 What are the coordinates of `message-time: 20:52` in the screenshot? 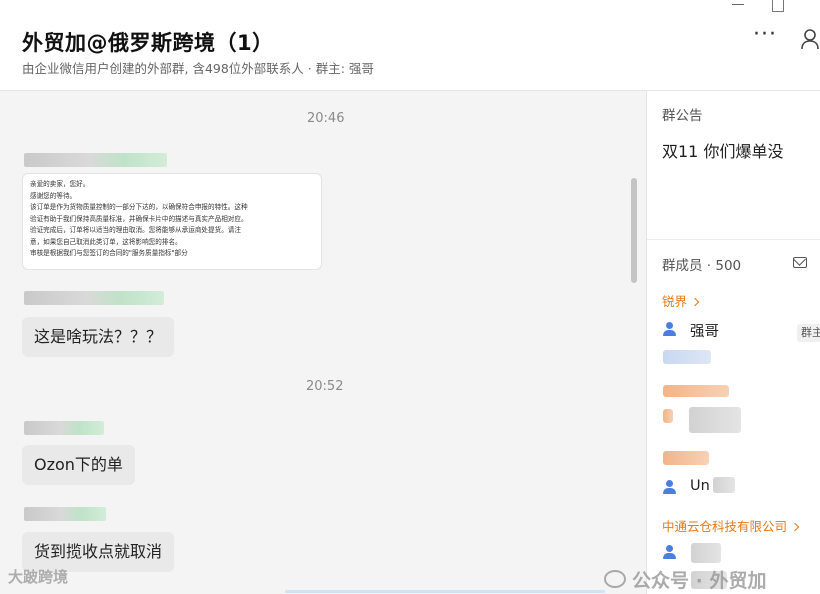 It's located at (325, 386).